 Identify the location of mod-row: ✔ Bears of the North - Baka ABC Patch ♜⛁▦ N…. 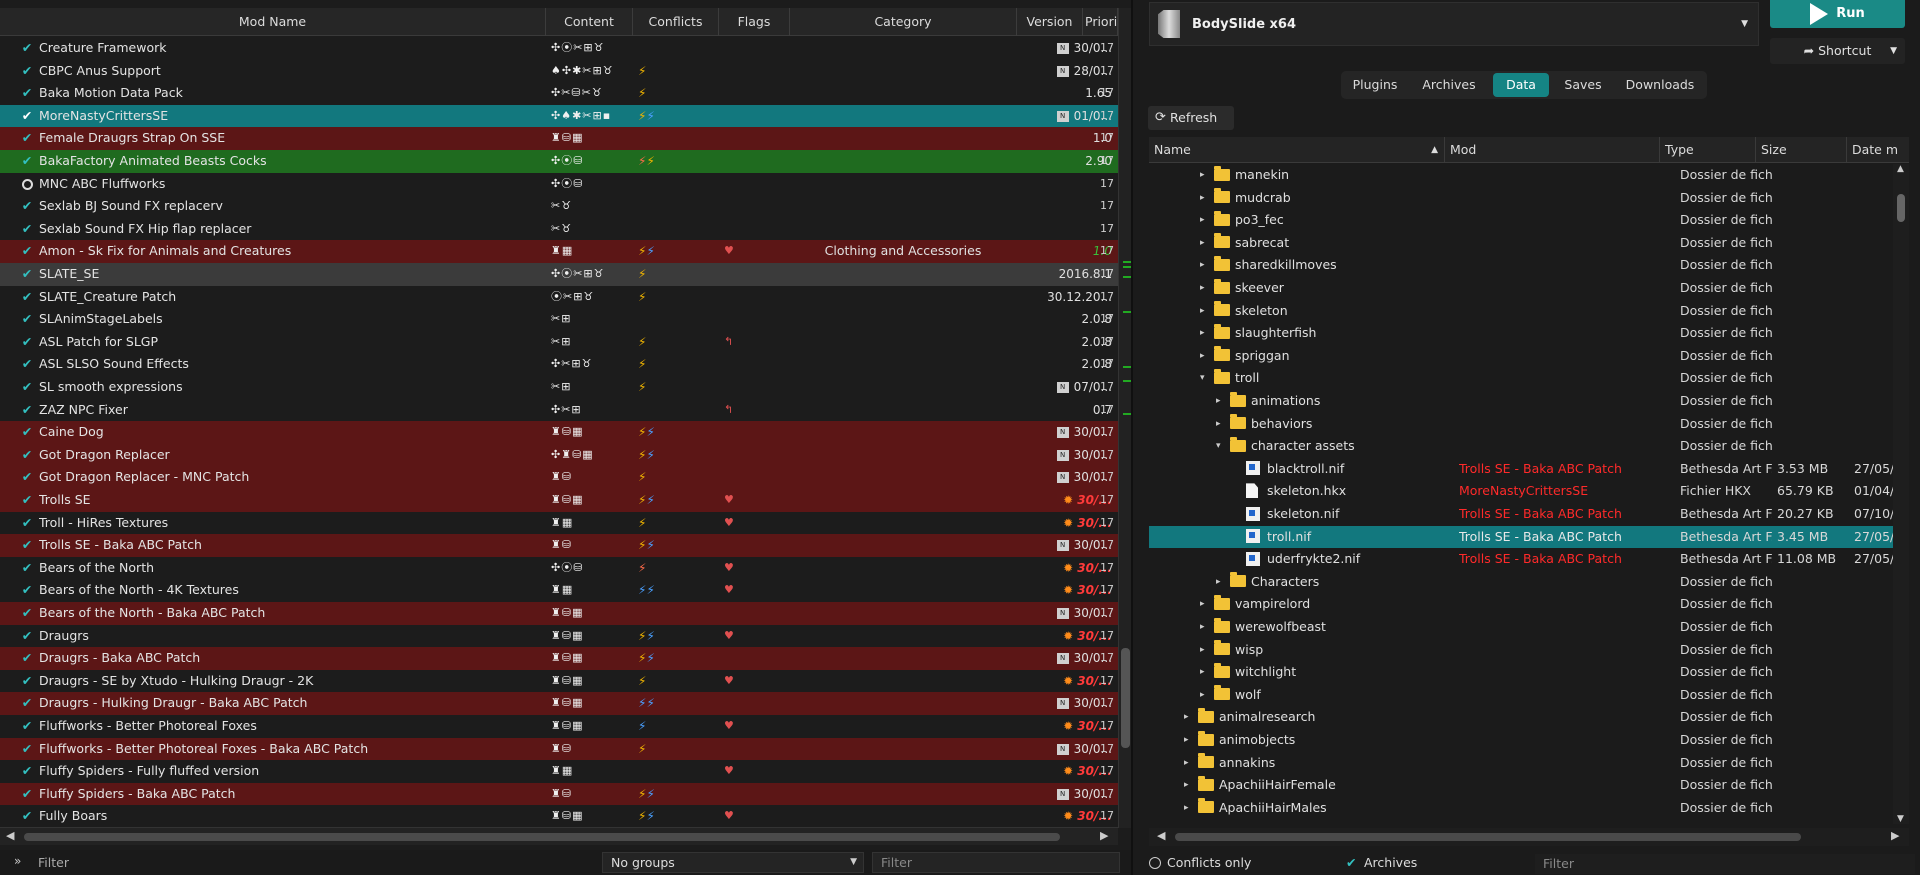
(559, 613).